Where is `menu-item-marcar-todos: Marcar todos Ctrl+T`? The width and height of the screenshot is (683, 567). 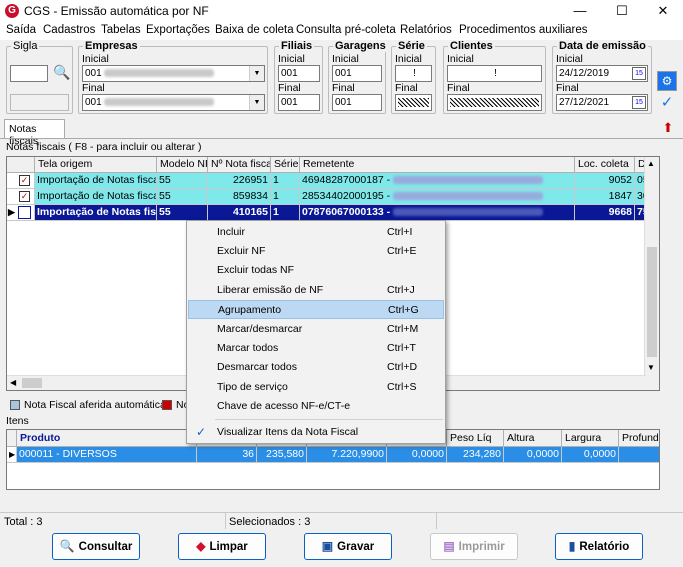 menu-item-marcar-todos: Marcar todos Ctrl+T is located at coordinates (316, 348).